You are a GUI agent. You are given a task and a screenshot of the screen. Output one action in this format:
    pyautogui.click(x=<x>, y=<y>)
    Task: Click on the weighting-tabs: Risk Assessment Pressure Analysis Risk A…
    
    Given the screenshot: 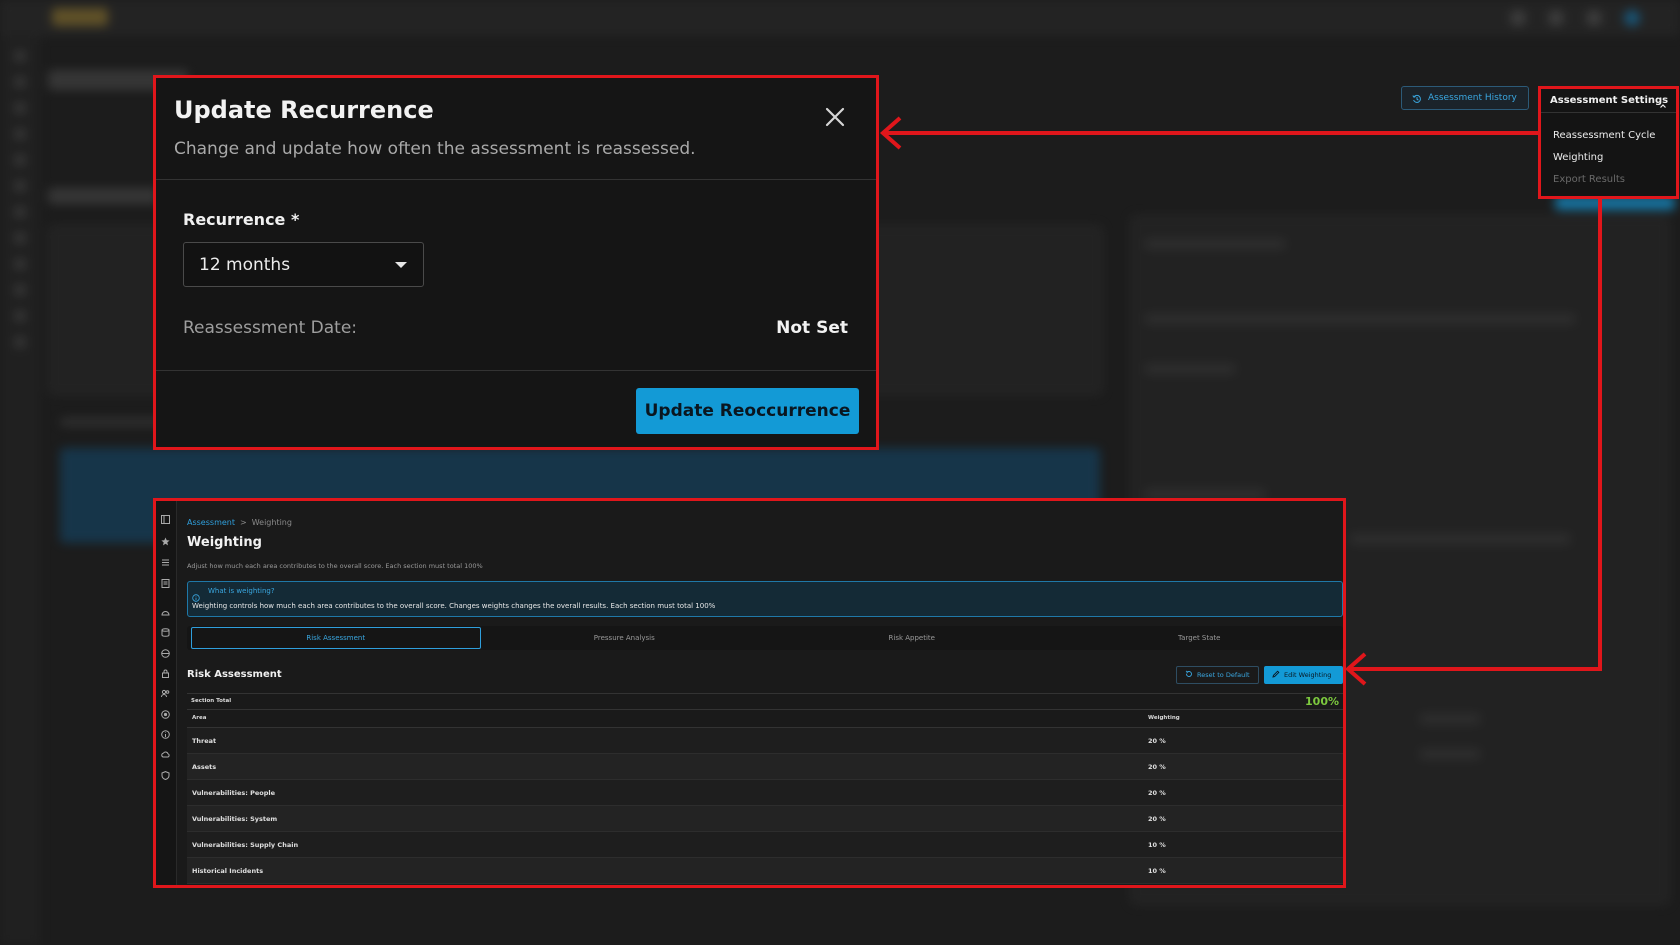 What is the action you would take?
    pyautogui.click(x=765, y=638)
    